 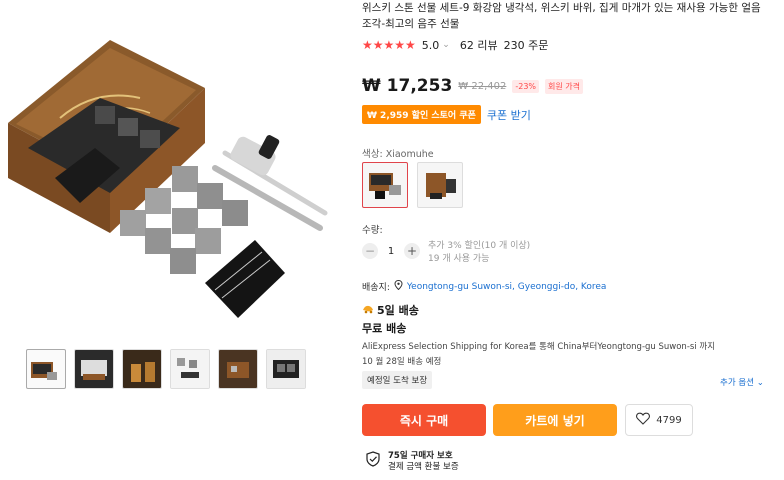 What do you see at coordinates (368, 310) in the screenshot?
I see `delivery-truck-icon` at bounding box center [368, 310].